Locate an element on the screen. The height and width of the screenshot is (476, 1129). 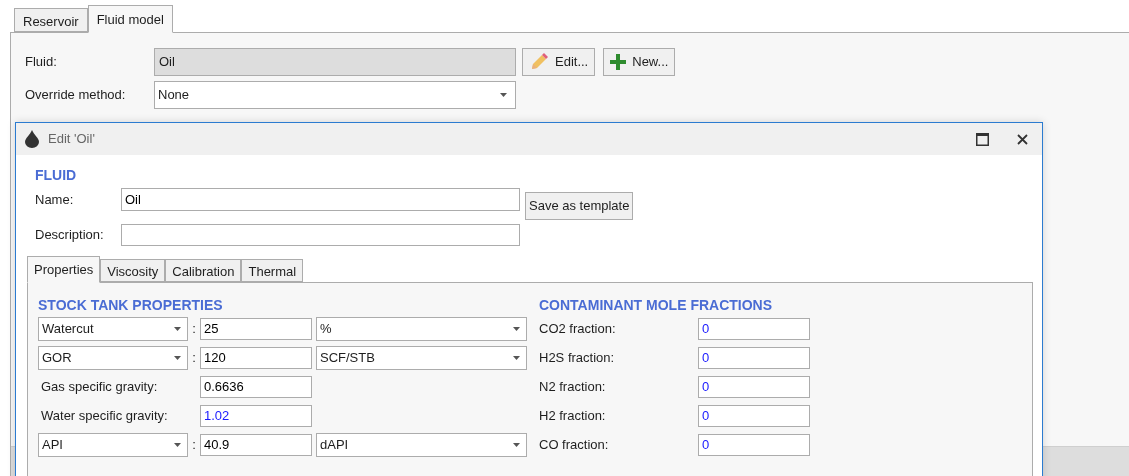
property-dropdown: Watercut is located at coordinates (113, 328).